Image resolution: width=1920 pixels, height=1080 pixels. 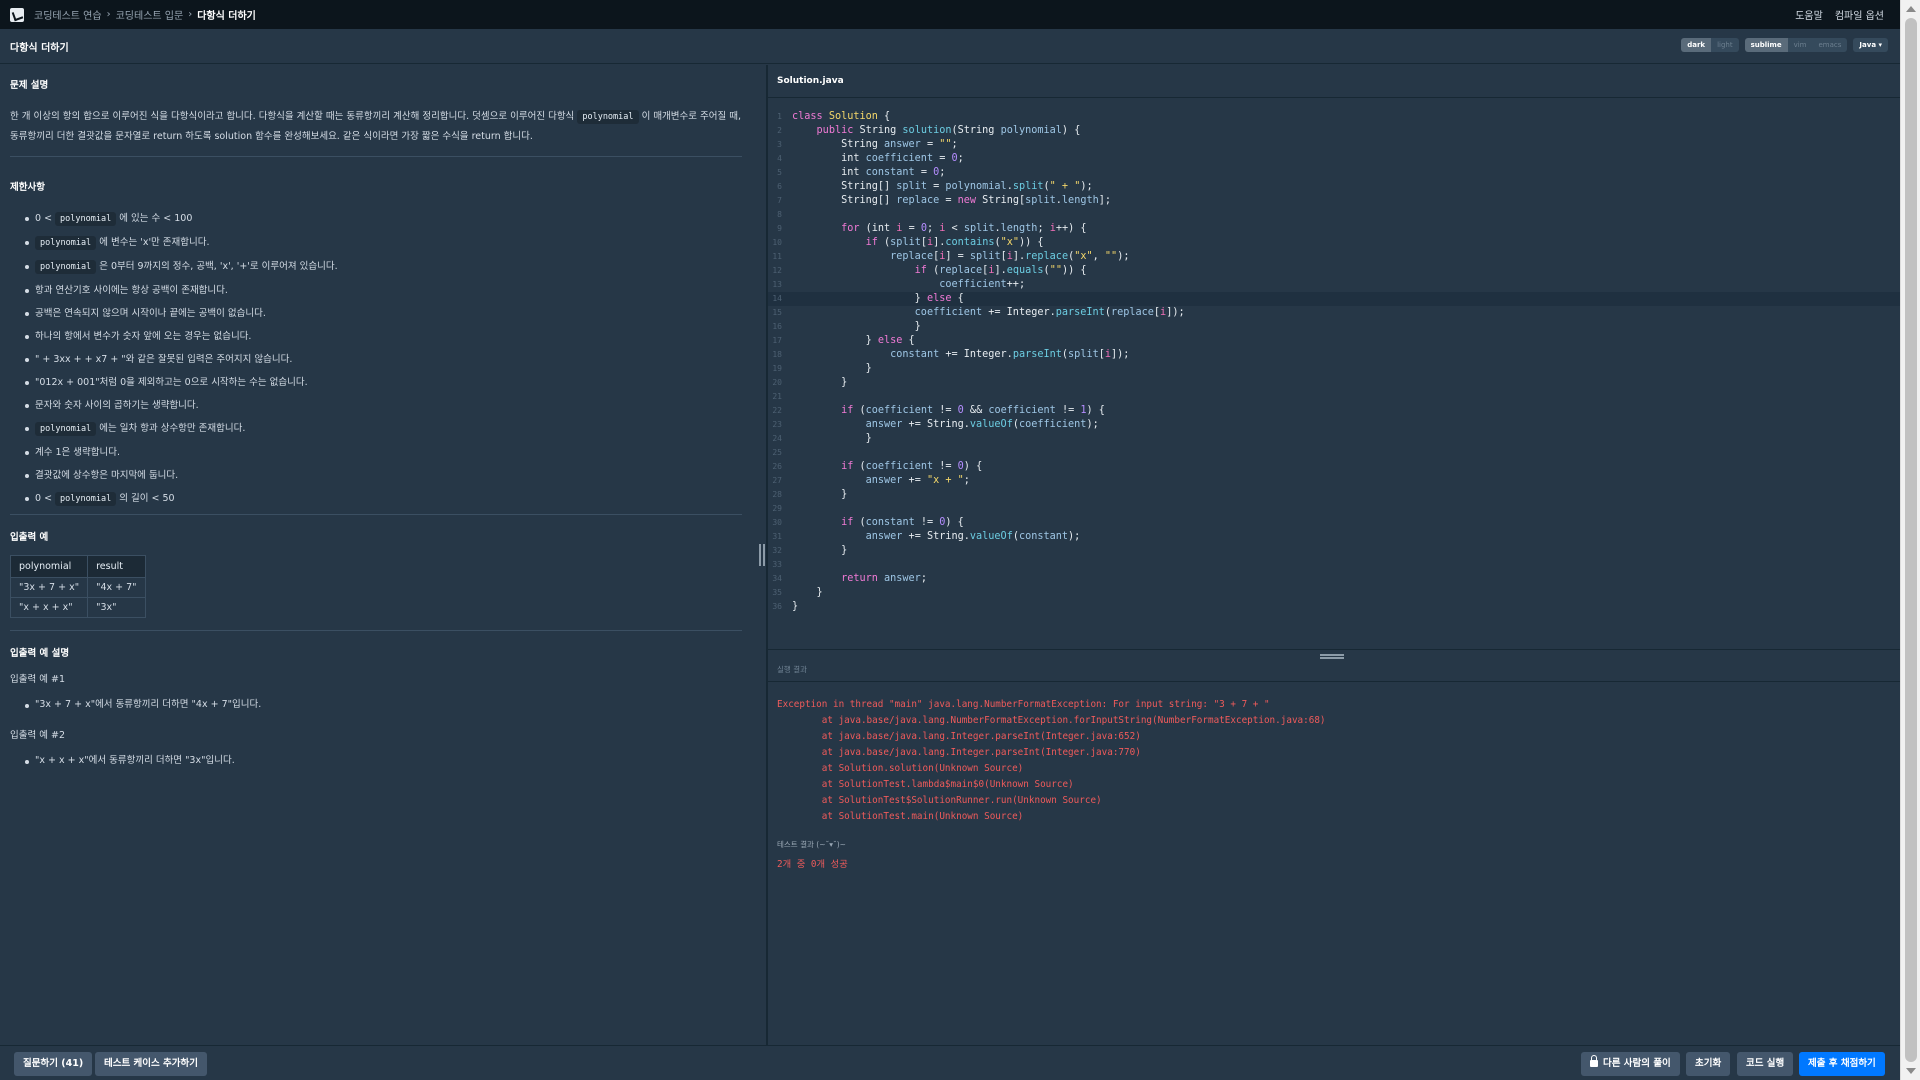 I want to click on code-token: (, so click(x=859, y=522).